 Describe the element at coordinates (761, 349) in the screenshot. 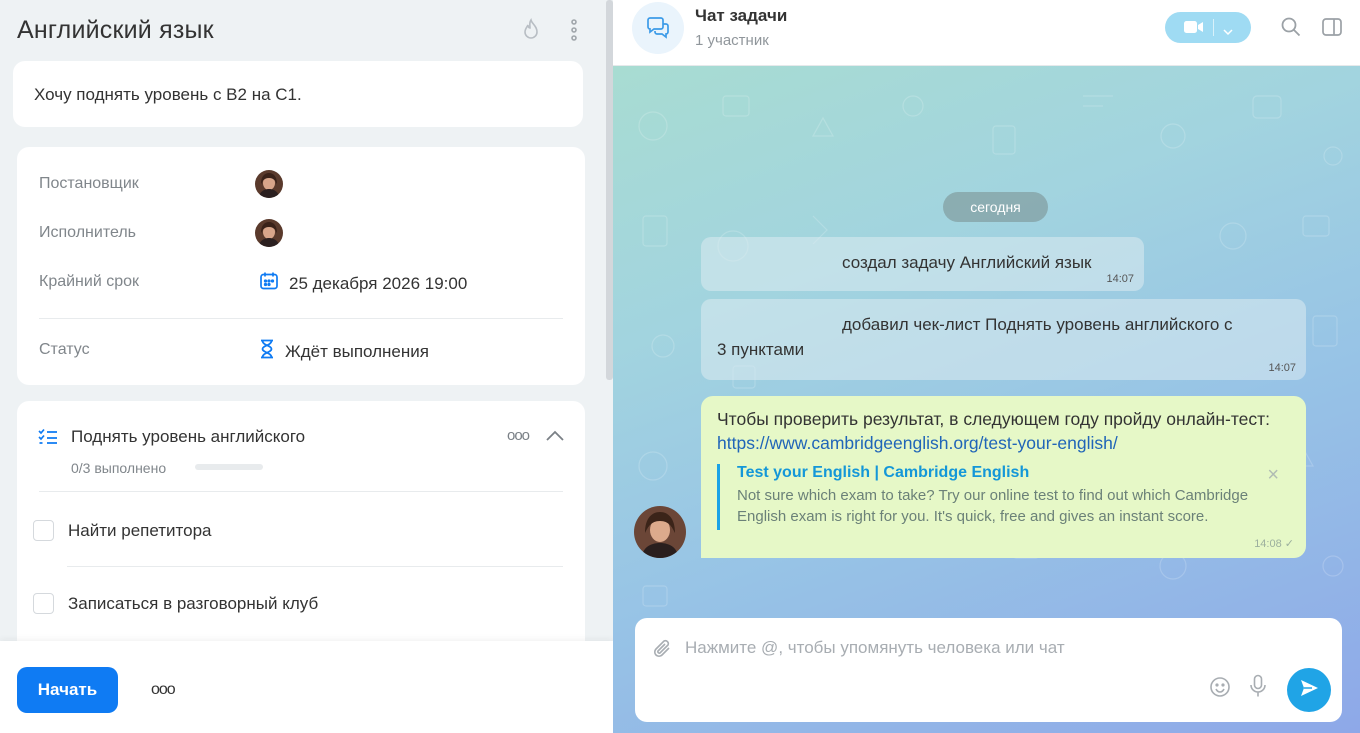

I see `system-message-text: 3 пунктами` at that location.